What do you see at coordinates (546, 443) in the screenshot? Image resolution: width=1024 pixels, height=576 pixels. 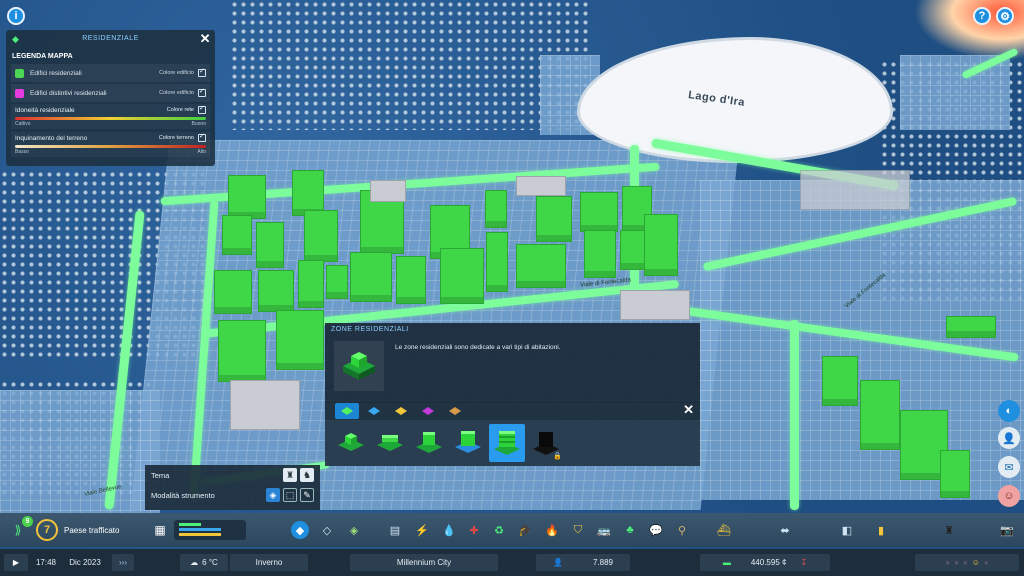 I see `zone-locked-type: 🔒` at bounding box center [546, 443].